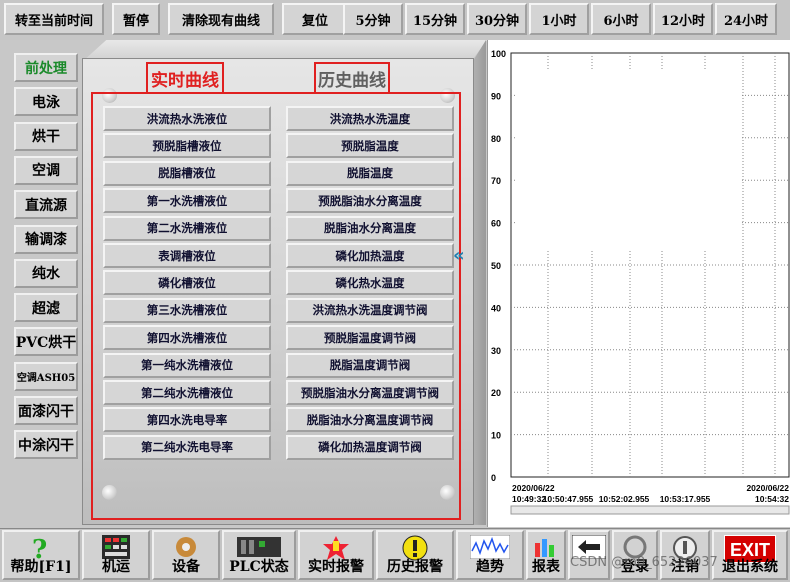 The width and height of the screenshot is (790, 582). Describe the element at coordinates (46, 136) in the screenshot. I see `sidebar-item: 烘干` at that location.